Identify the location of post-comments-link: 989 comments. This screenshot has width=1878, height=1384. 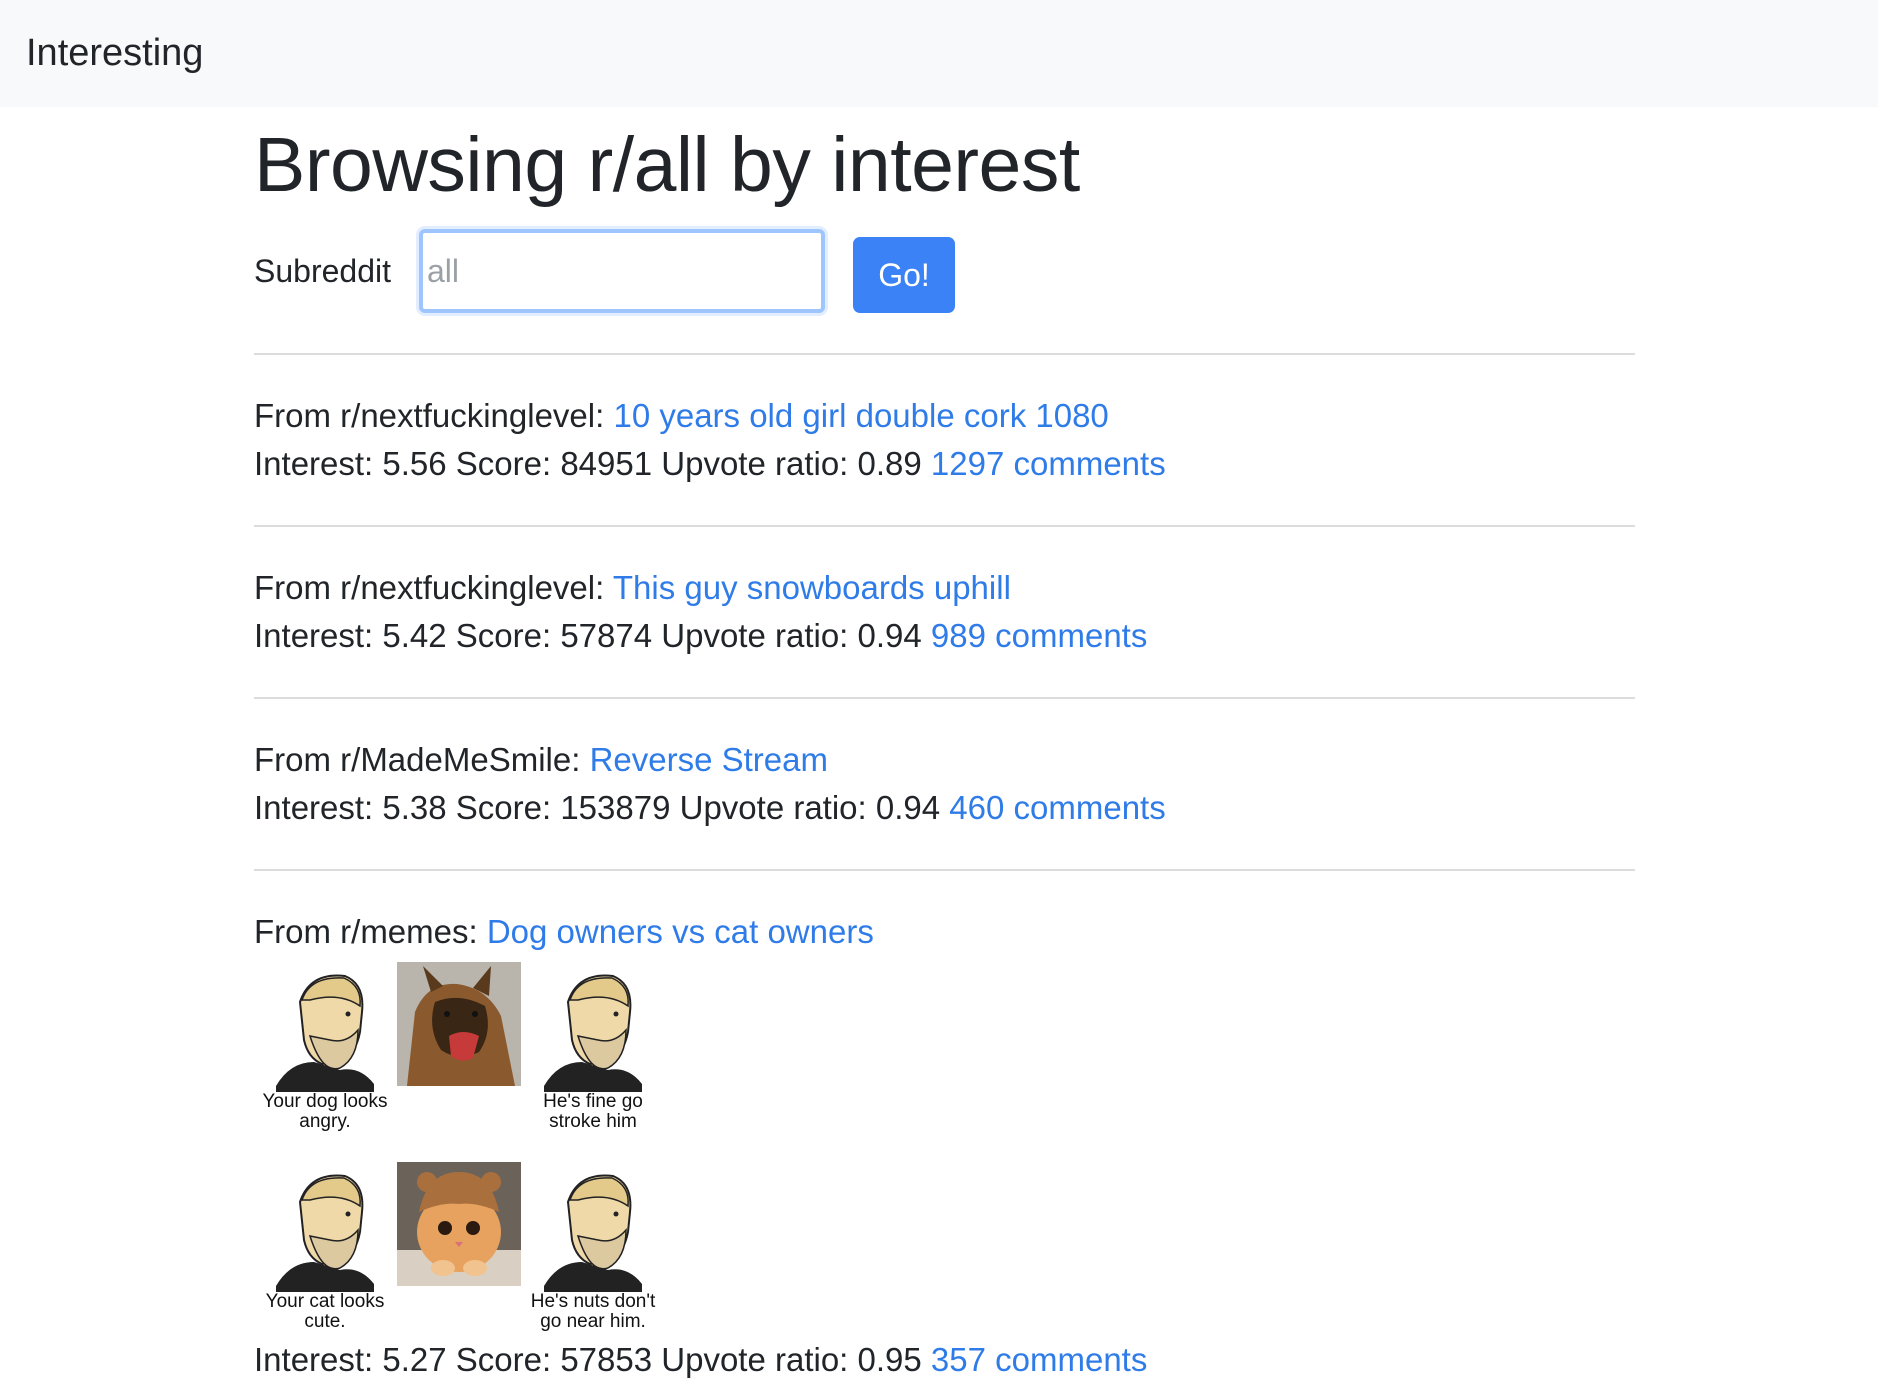
(1039, 635).